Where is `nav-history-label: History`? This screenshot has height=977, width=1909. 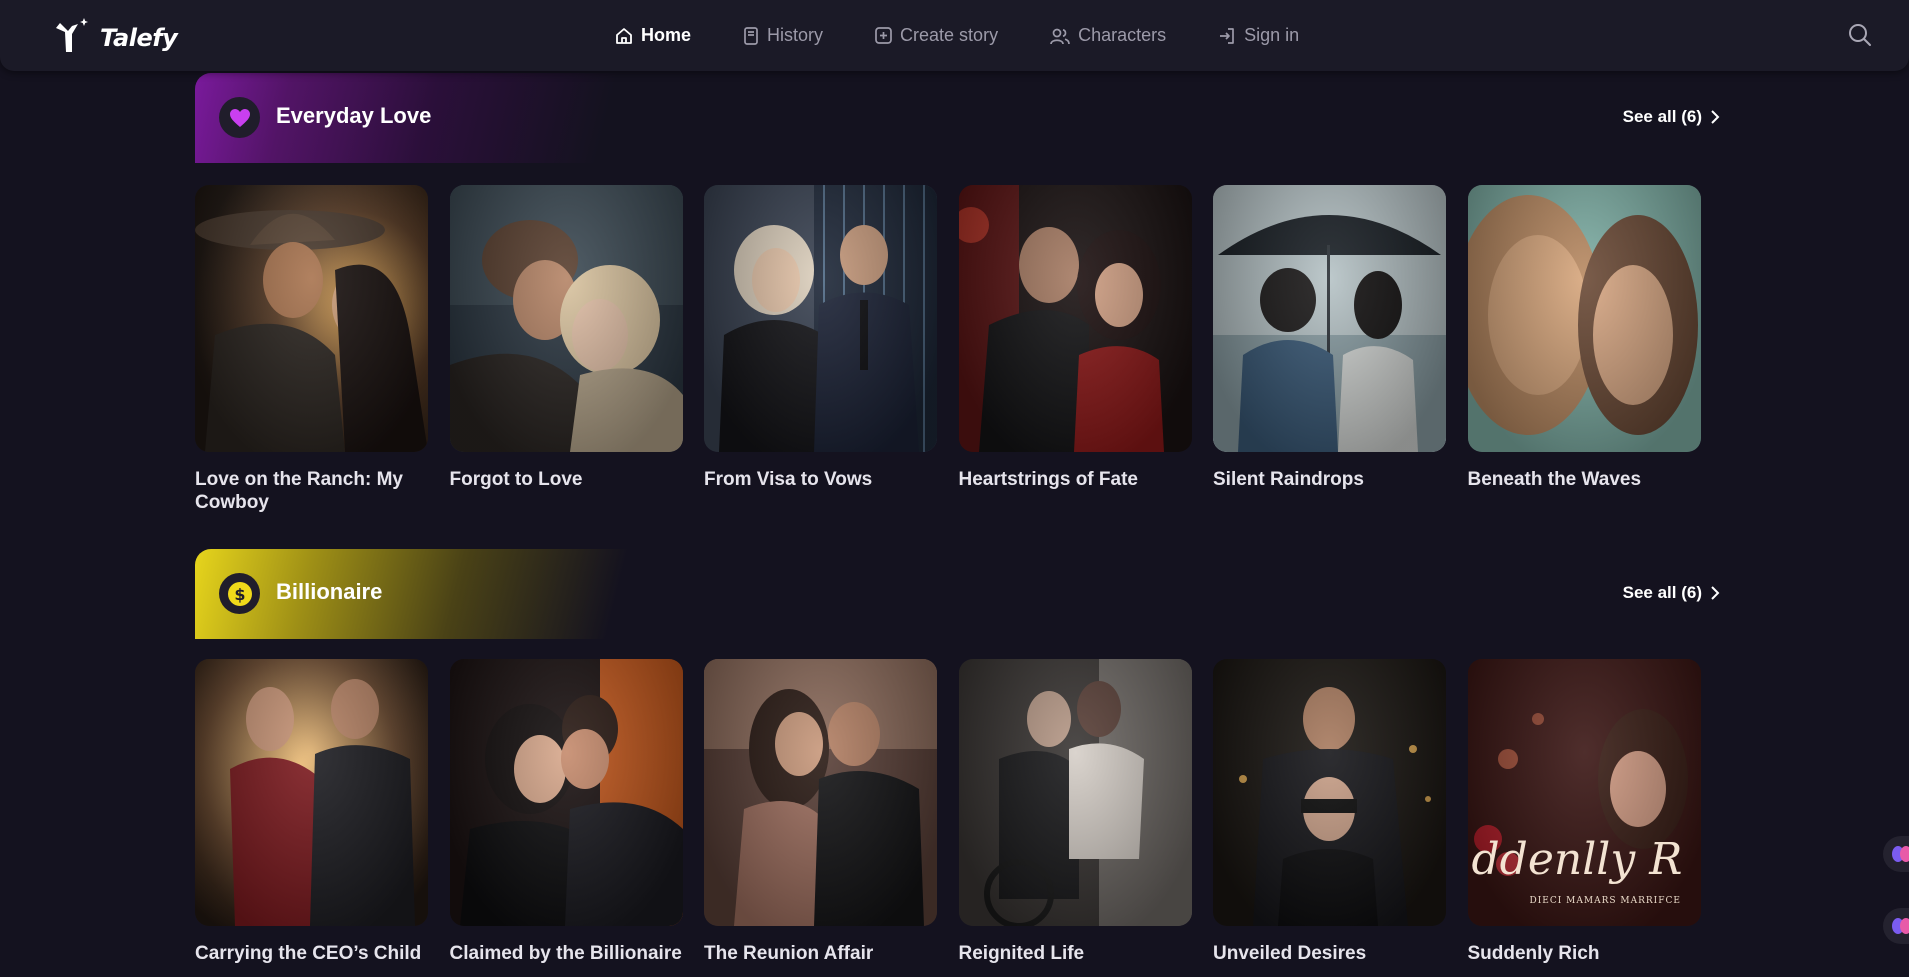 nav-history-label: History is located at coordinates (795, 35).